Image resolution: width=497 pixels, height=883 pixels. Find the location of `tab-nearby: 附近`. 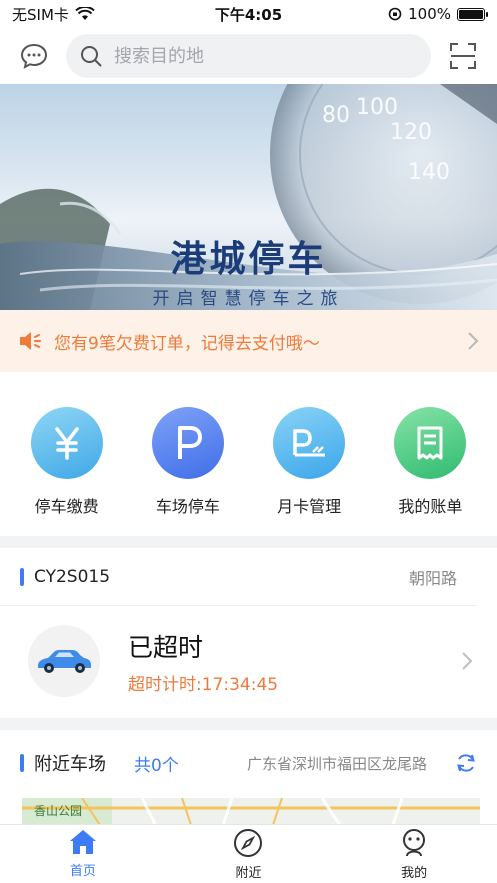

tab-nearby: 附近 is located at coordinates (248, 854).